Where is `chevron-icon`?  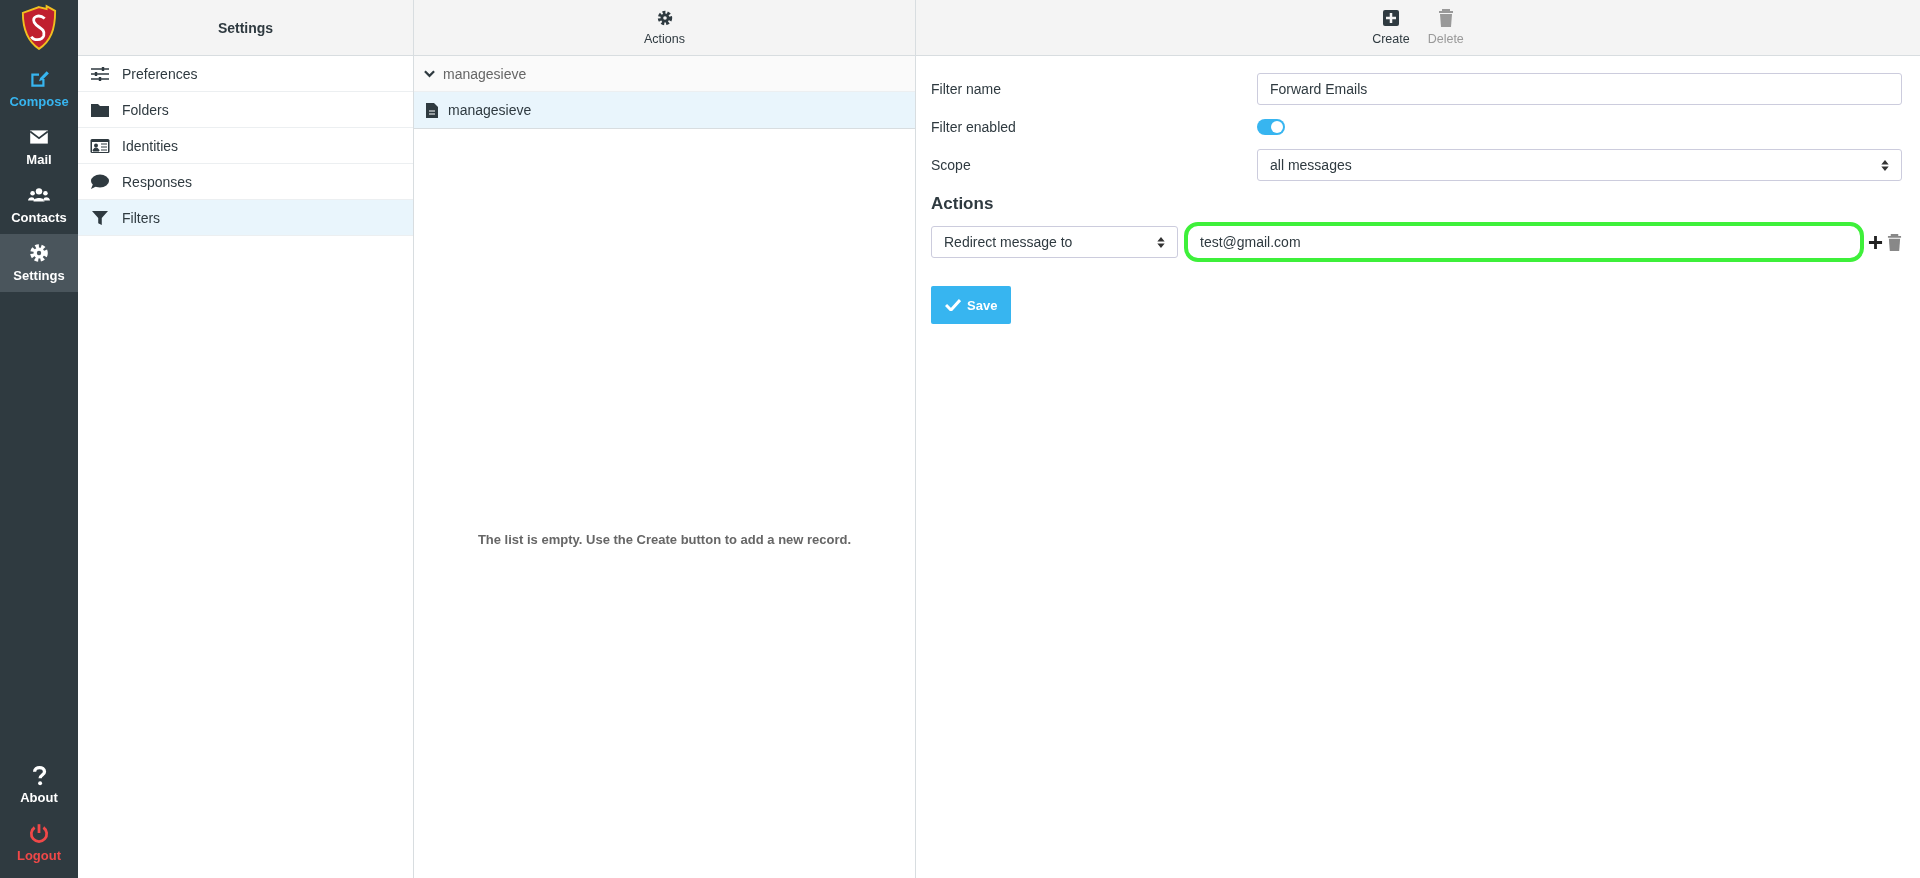
chevron-icon is located at coordinates (429, 73).